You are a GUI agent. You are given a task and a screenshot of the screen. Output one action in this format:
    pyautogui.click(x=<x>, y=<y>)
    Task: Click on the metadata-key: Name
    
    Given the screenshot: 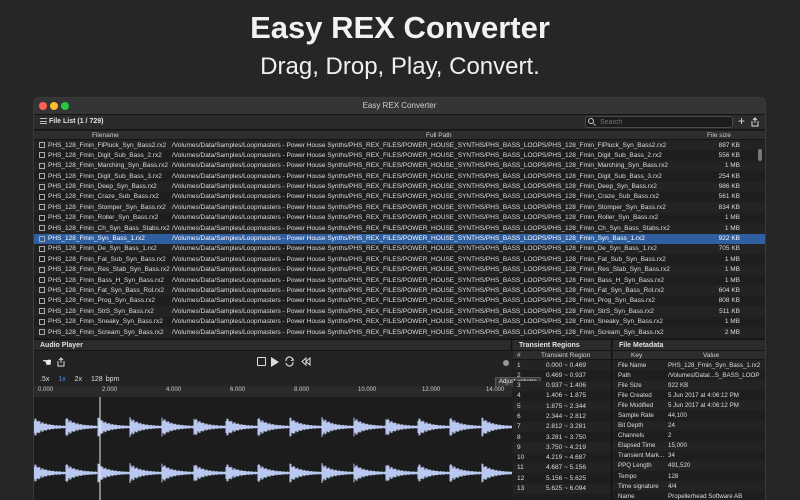 What is the action you would take?
    pyautogui.click(x=626, y=496)
    